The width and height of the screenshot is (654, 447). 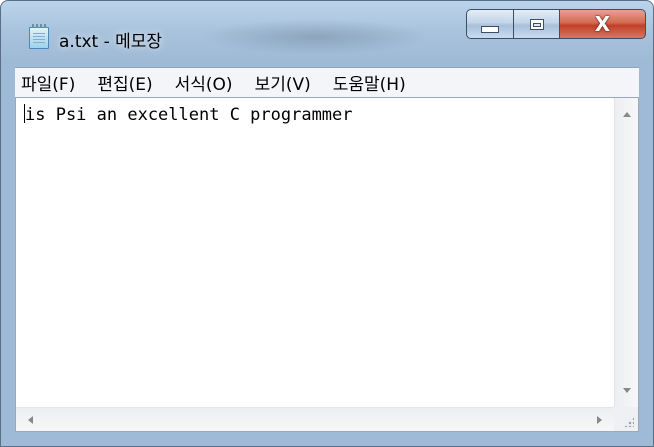 I want to click on notepad-icon, so click(x=39, y=36).